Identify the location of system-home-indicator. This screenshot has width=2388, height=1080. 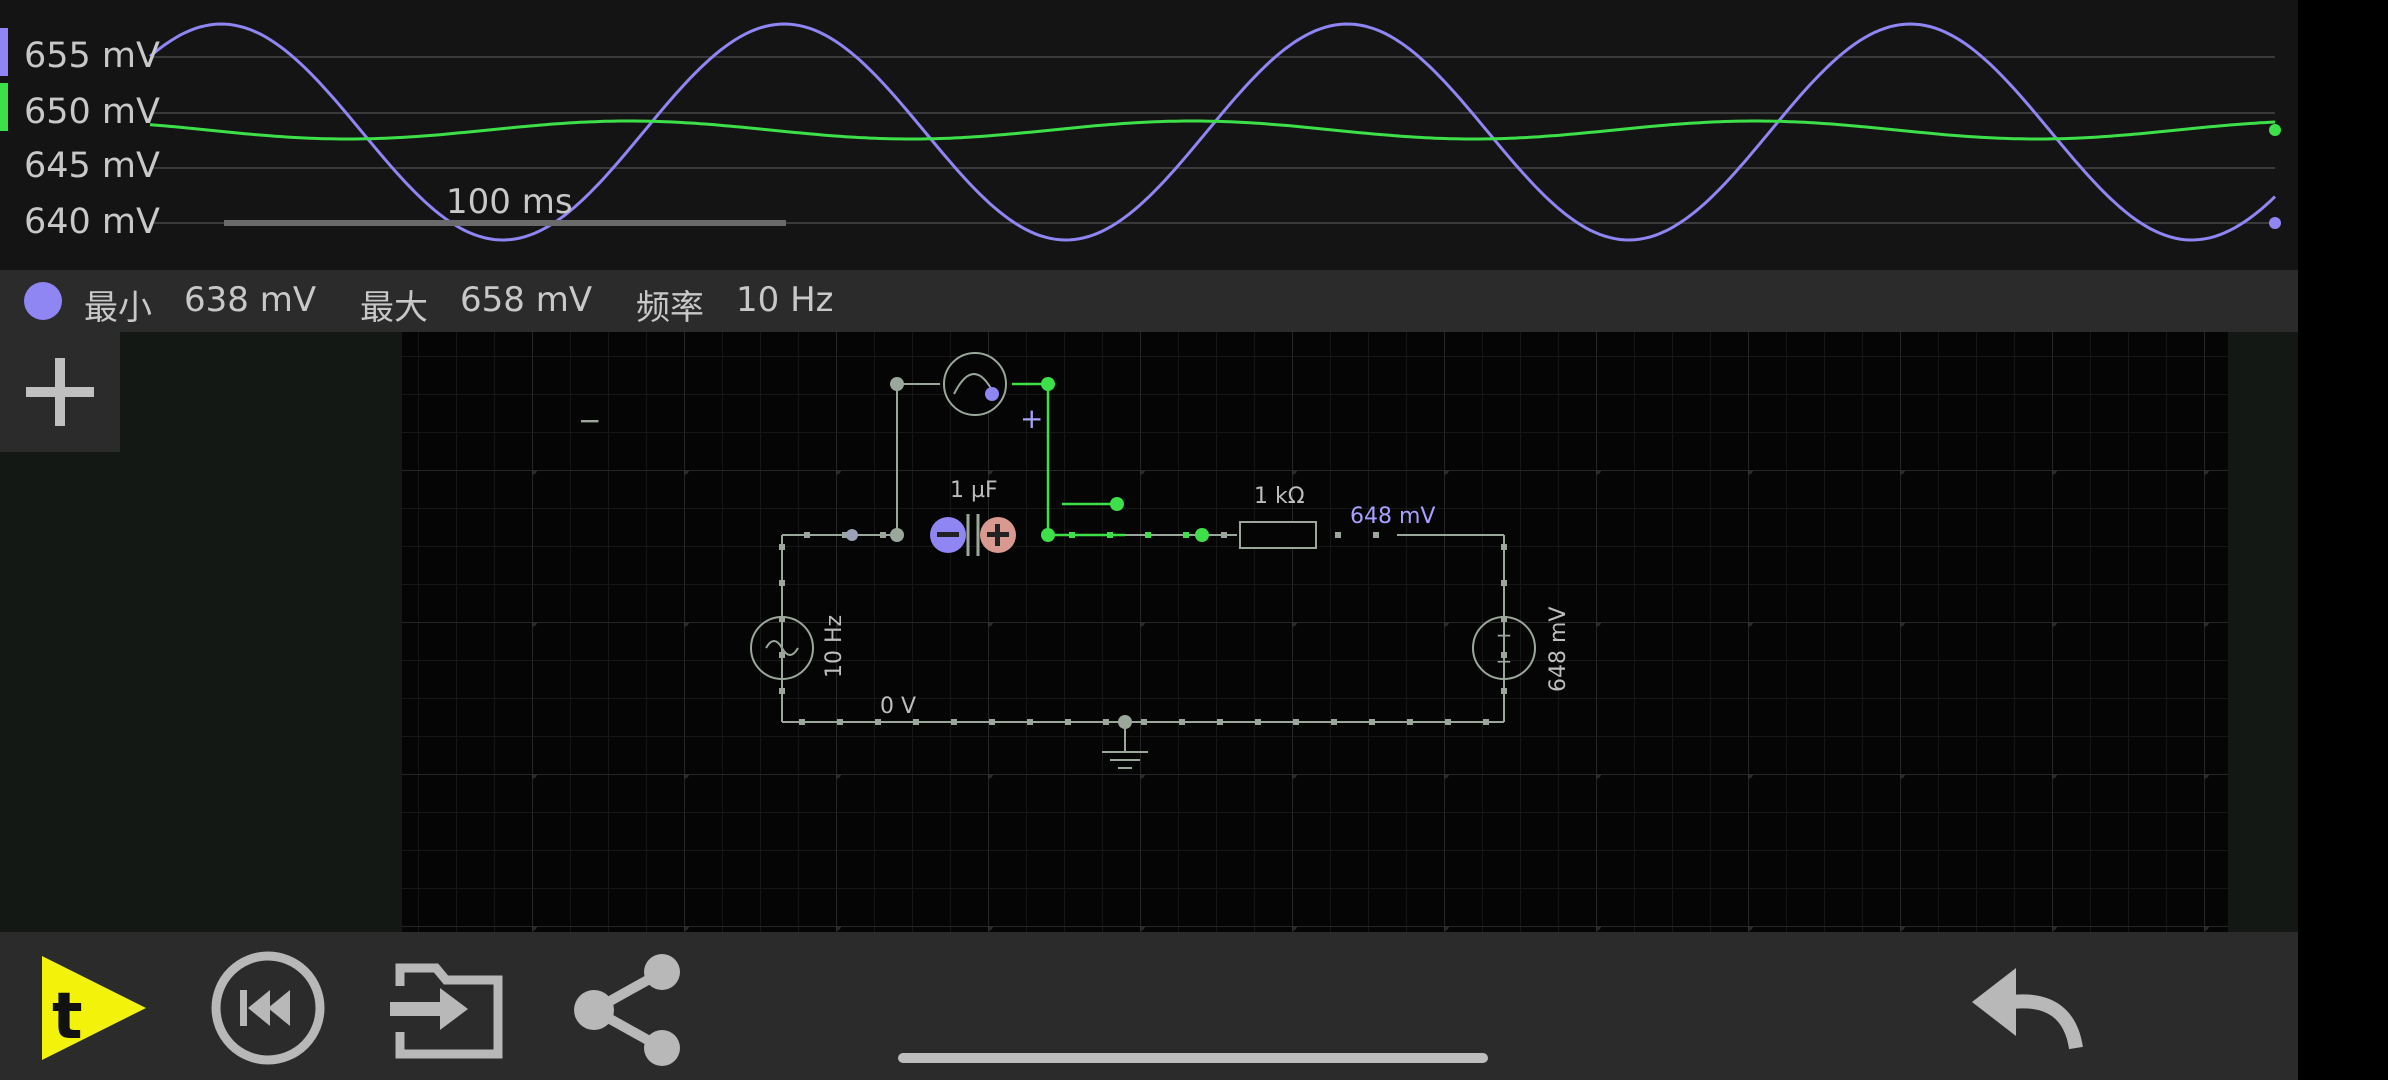
(1193, 1058).